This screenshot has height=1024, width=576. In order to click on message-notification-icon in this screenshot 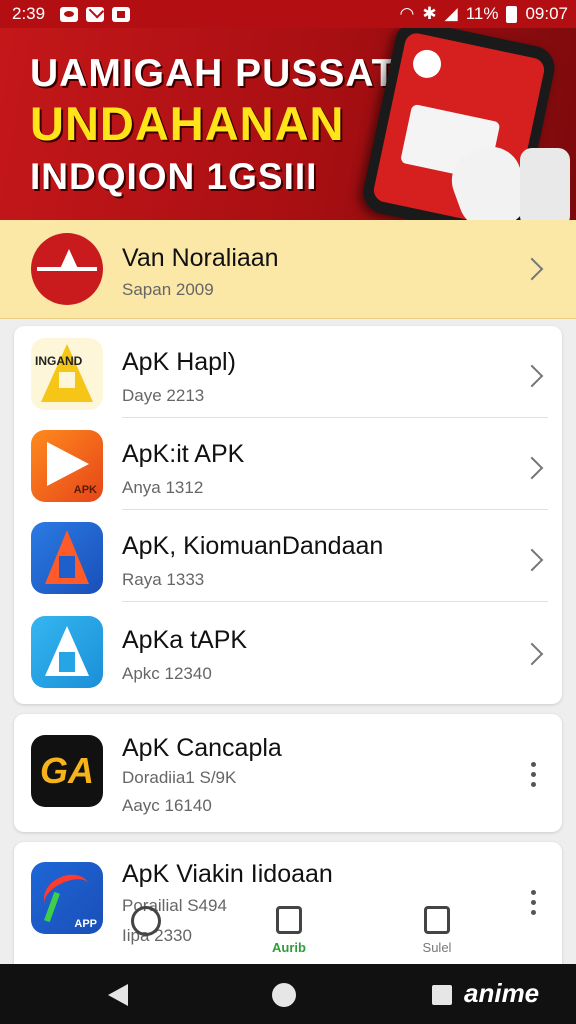, I will do `click(69, 14)`.